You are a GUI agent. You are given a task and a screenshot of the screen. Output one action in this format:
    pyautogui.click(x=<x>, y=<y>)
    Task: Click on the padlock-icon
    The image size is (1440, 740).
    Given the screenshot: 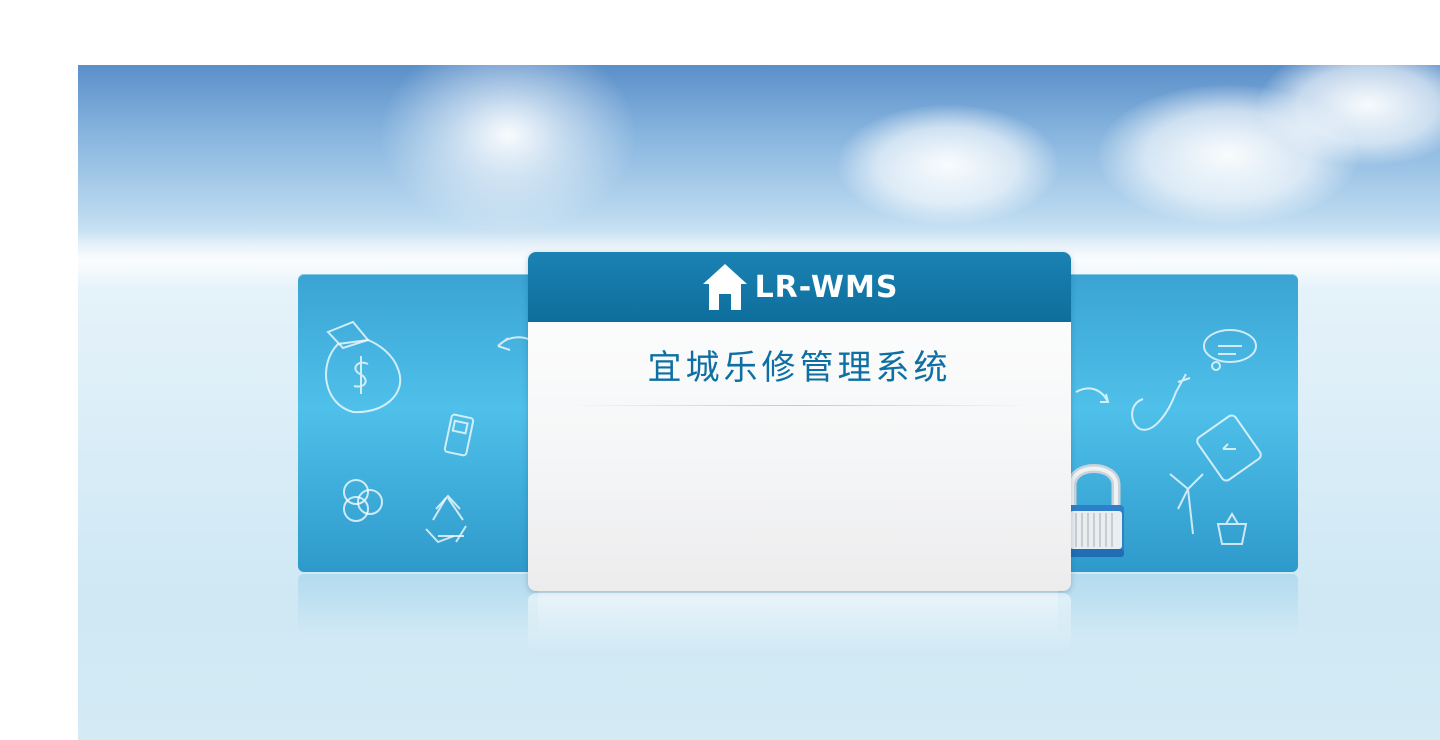 What is the action you would take?
    pyautogui.click(x=1101, y=507)
    